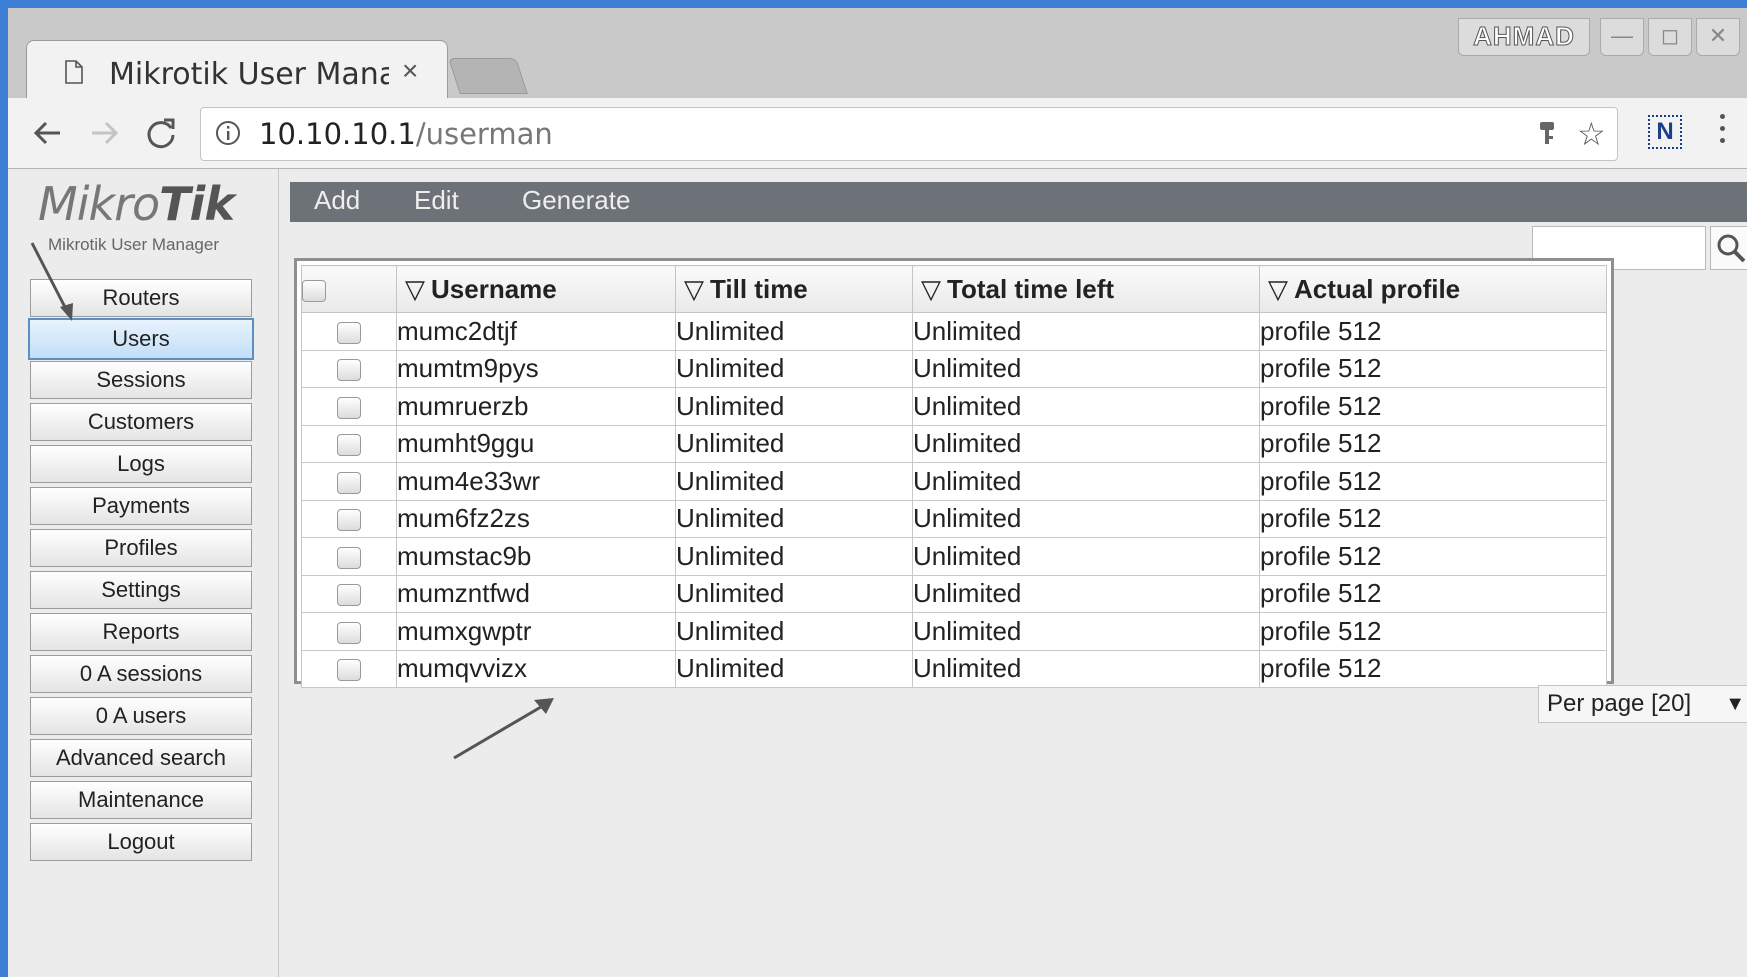 The width and height of the screenshot is (1747, 977). What do you see at coordinates (1665, 132) in the screenshot?
I see `extension-icon: N` at bounding box center [1665, 132].